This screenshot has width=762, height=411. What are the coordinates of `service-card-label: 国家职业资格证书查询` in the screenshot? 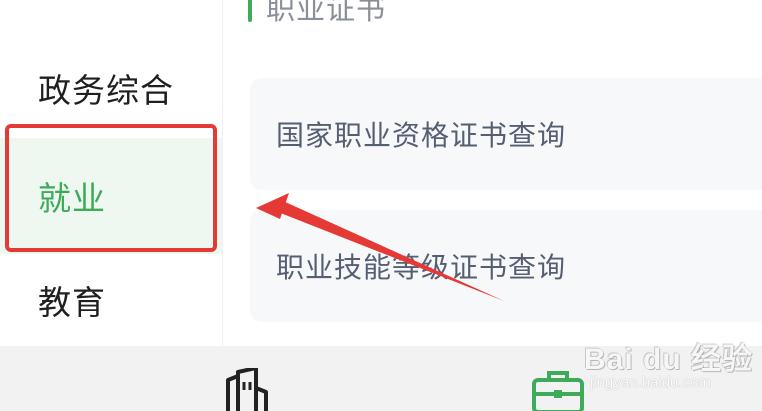 It's located at (421, 135).